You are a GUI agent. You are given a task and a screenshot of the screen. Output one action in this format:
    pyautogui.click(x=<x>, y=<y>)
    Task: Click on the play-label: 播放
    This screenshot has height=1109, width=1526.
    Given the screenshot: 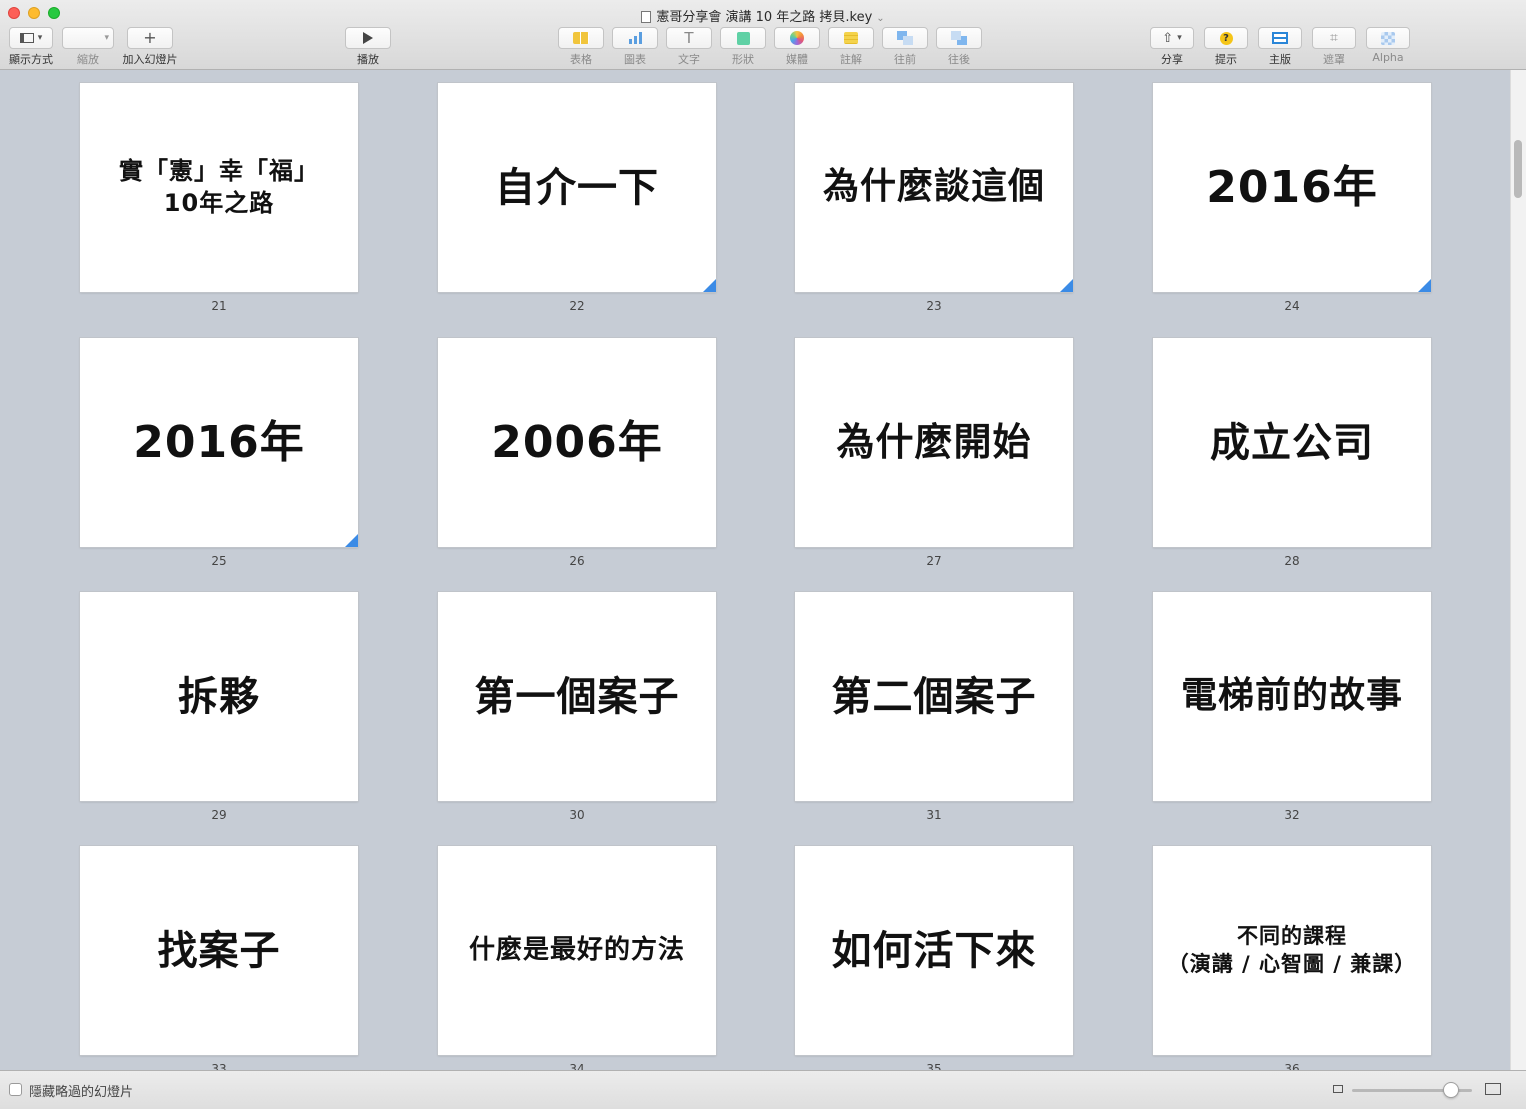 What is the action you would take?
    pyautogui.click(x=368, y=59)
    